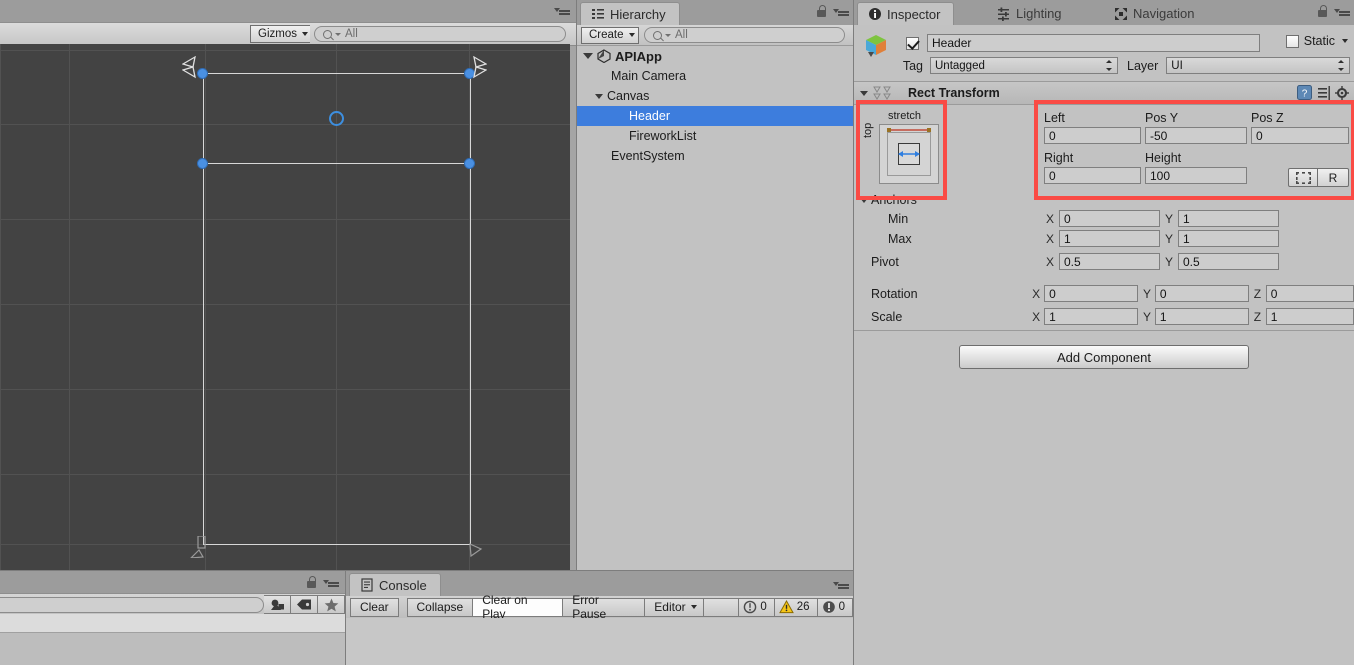 This screenshot has height=665, width=1354. Describe the element at coordinates (474, 69) in the screenshot. I see `anchor-marker-top-right` at that location.